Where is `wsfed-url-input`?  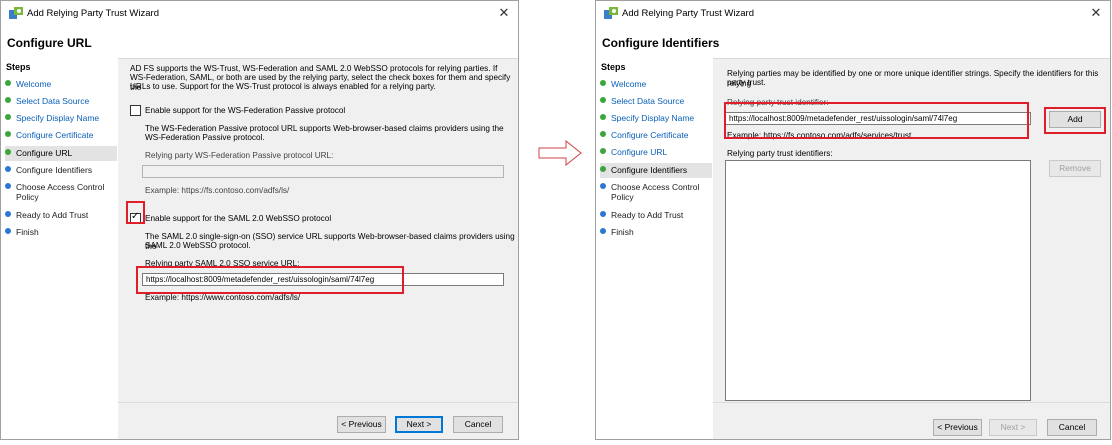
wsfed-url-input is located at coordinates (323, 171).